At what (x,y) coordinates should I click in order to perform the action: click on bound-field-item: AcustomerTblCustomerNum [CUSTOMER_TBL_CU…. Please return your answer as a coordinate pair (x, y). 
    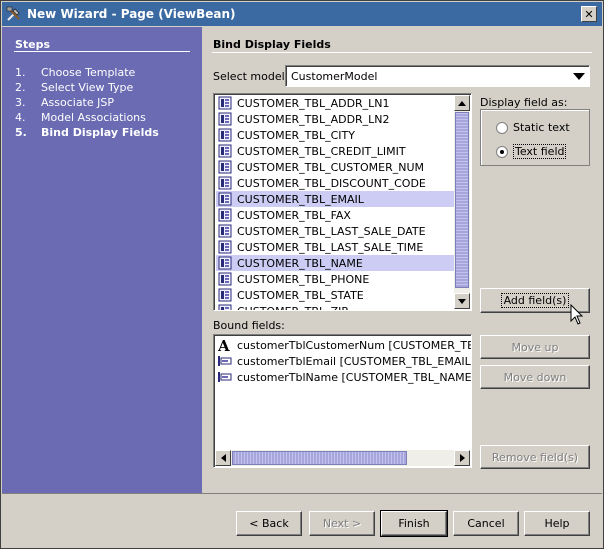
    Looking at the image, I should click on (344, 346).